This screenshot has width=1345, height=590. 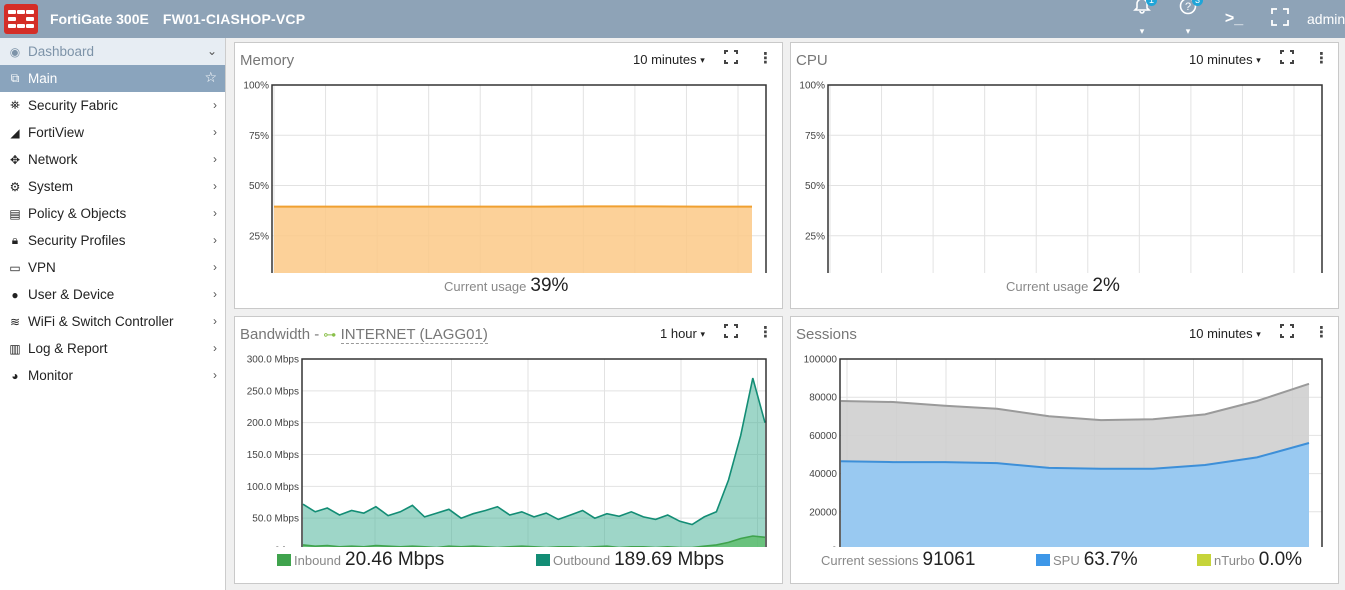 What do you see at coordinates (43, 78) in the screenshot?
I see `sidebar-item-label: Main` at bounding box center [43, 78].